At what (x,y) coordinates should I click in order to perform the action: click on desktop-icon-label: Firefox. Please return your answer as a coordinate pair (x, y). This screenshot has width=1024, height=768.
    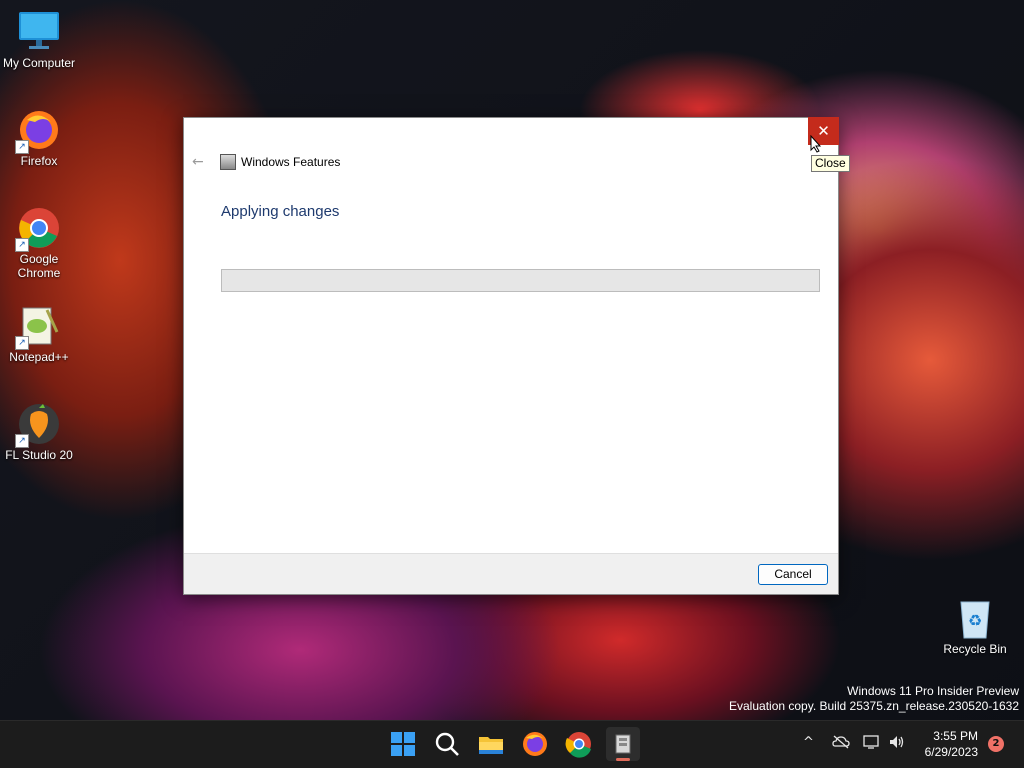
    Looking at the image, I should click on (39, 161).